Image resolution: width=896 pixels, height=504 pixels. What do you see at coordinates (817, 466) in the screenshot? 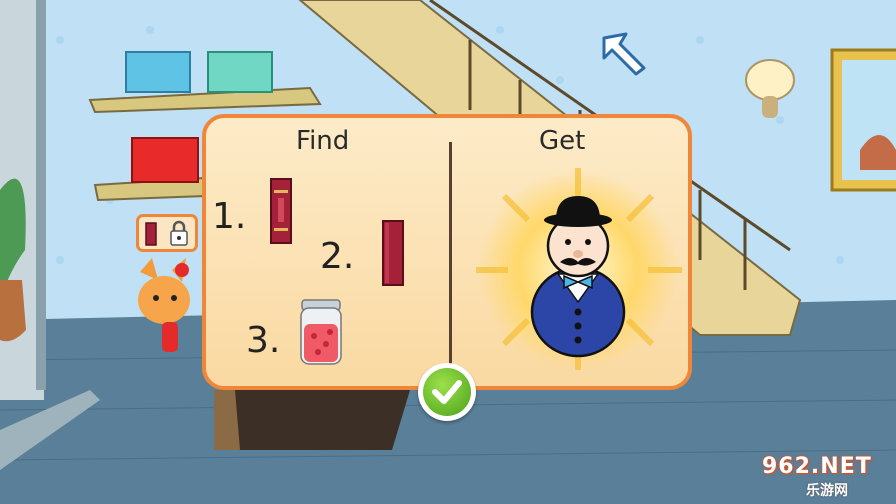
I see `watermark-brand: 962.NET` at bounding box center [817, 466].